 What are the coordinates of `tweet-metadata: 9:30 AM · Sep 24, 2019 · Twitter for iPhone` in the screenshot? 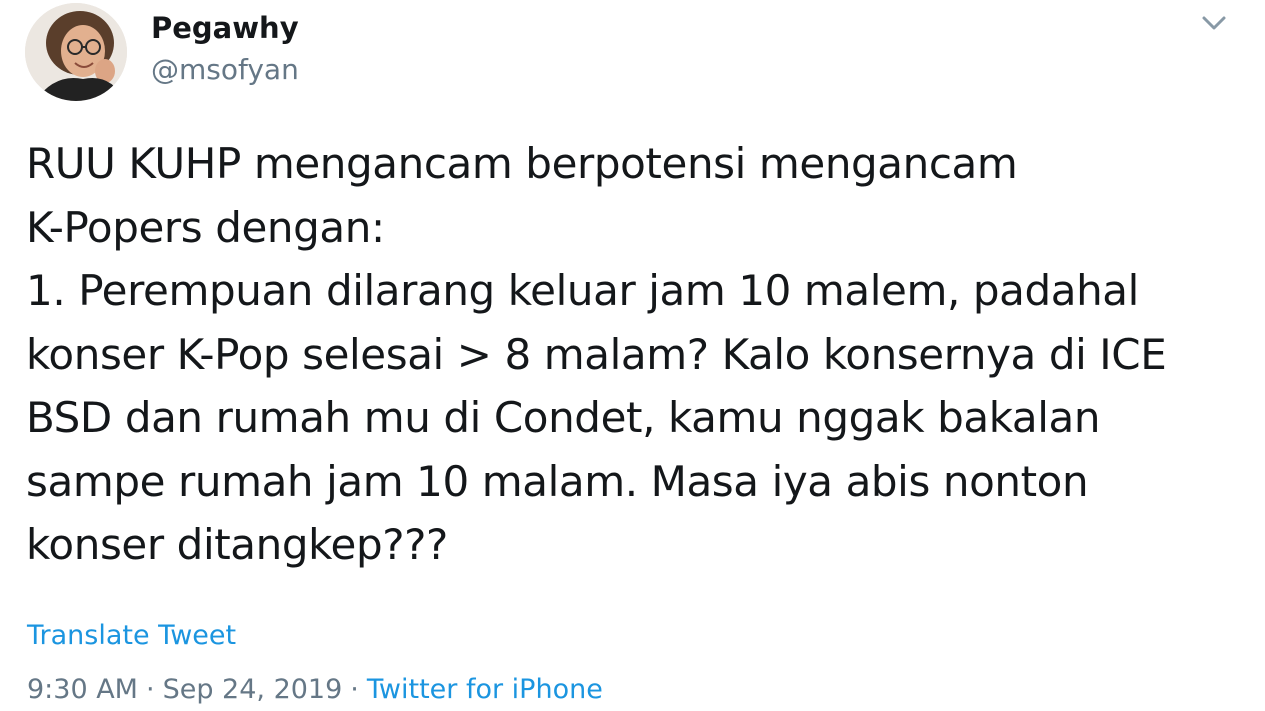 It's located at (315, 690).